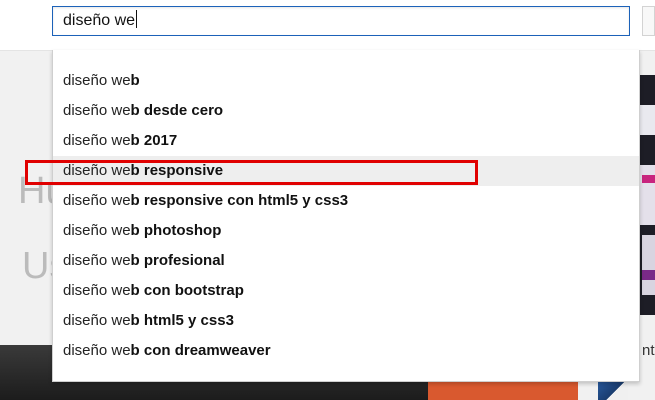 Image resolution: width=655 pixels, height=400 pixels. What do you see at coordinates (182, 320) in the screenshot?
I see `suggestion-completion-text: b html5 y css3` at bounding box center [182, 320].